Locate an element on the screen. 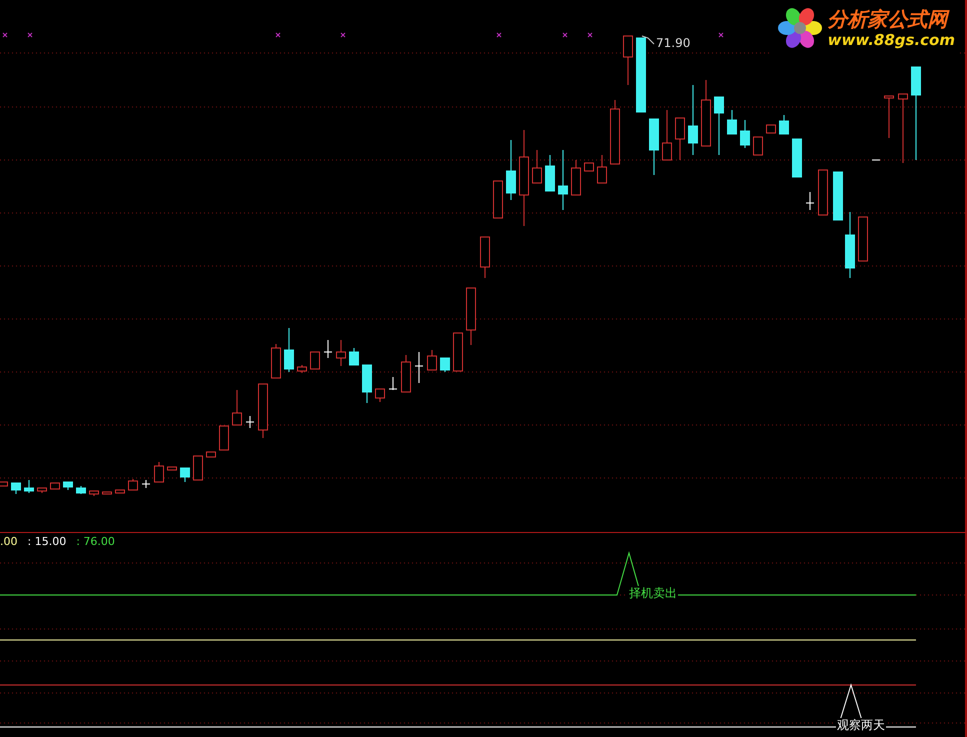 This screenshot has width=967, height=737. indicator-value: .00 is located at coordinates (9, 541).